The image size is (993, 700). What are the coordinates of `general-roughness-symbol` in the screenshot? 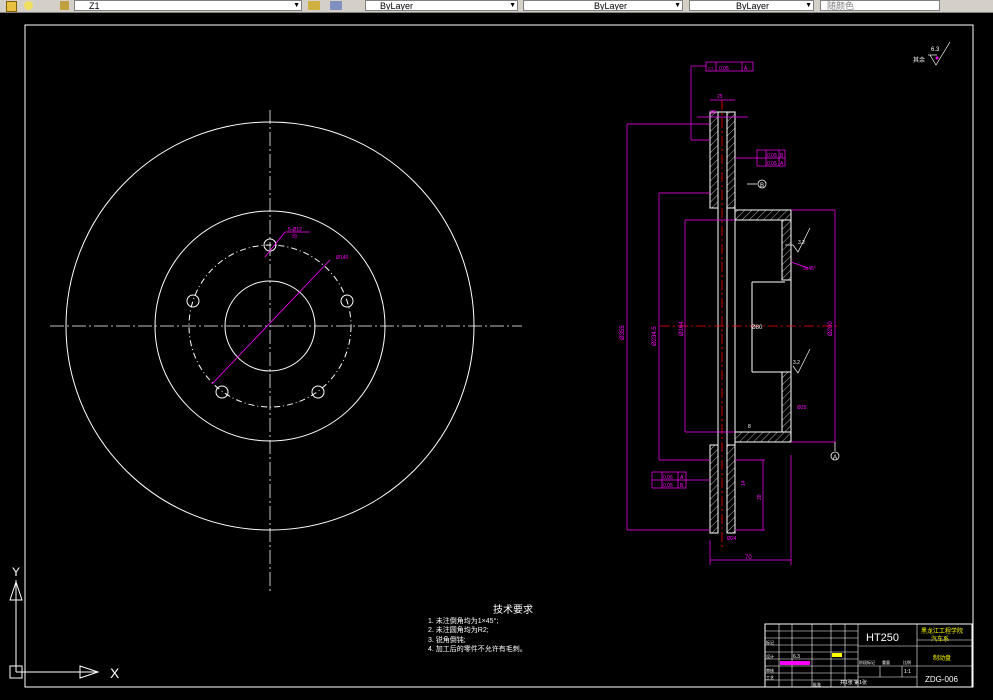 It's located at (939, 53).